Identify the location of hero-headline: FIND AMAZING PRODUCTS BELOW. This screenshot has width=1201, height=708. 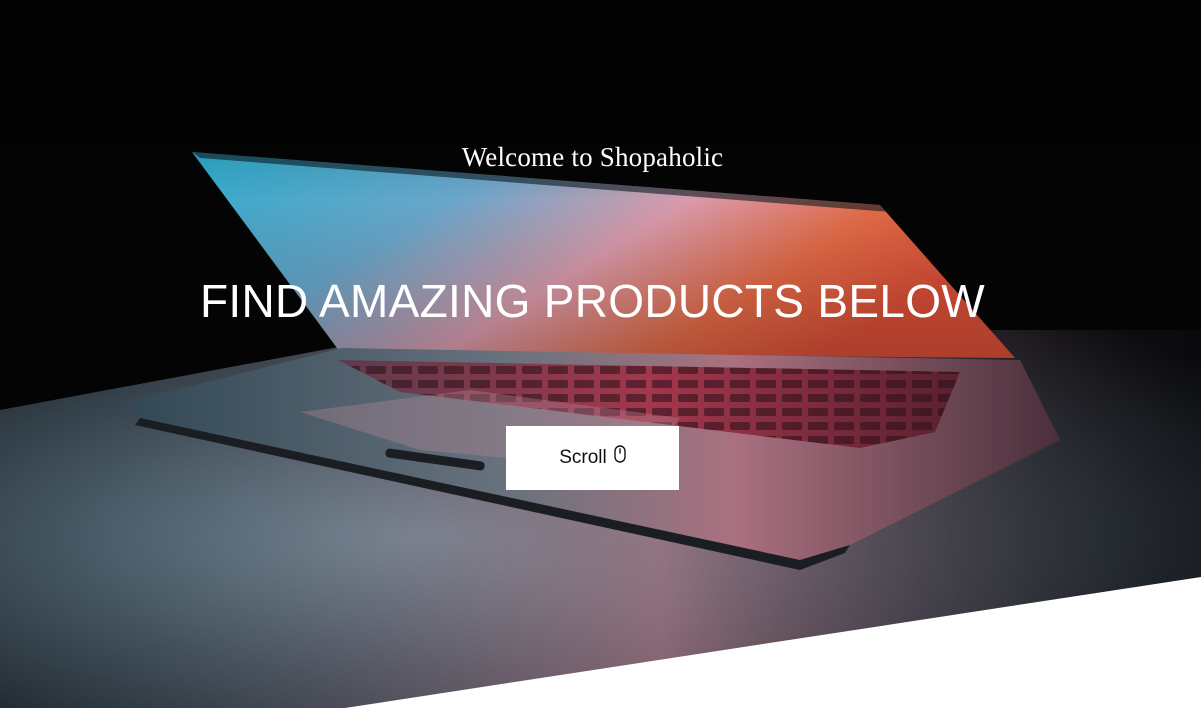
(592, 301).